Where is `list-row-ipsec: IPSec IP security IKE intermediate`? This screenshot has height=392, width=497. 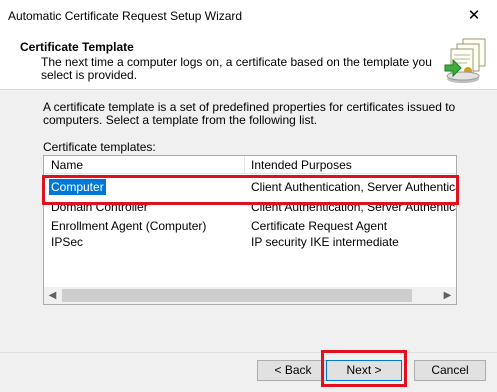 list-row-ipsec: IPSec IP security IKE intermediate is located at coordinates (250, 242).